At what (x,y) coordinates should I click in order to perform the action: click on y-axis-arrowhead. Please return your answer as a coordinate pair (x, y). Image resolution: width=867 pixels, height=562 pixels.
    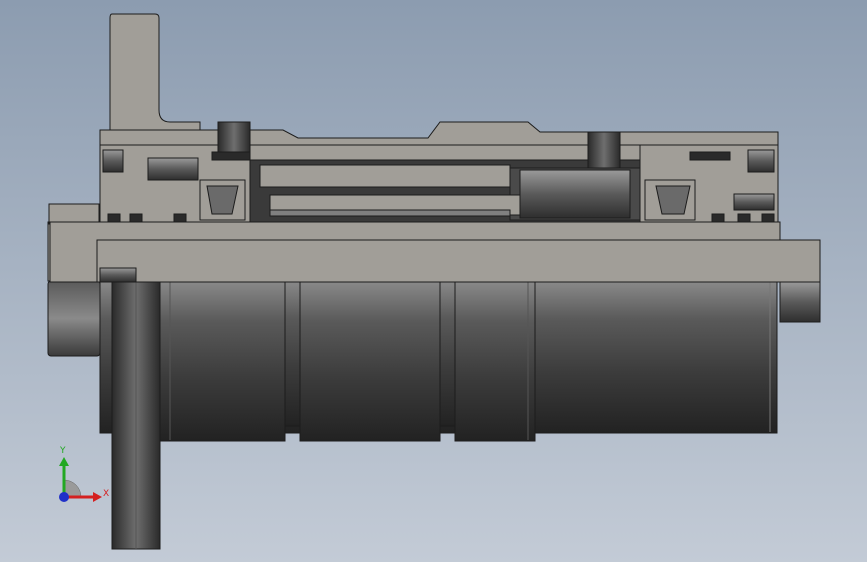
    Looking at the image, I should click on (64, 461).